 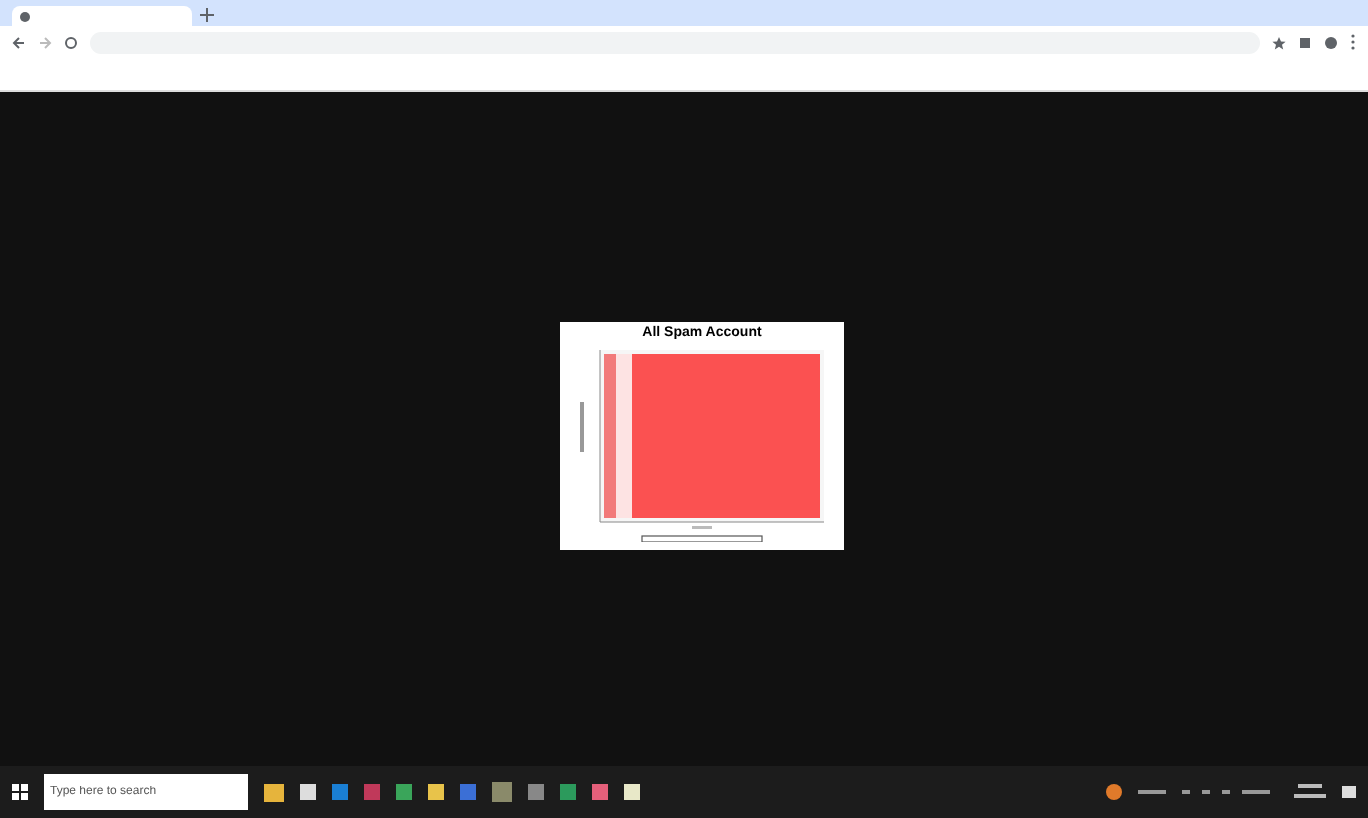 I want to click on notification-icon, so click(x=1349, y=792).